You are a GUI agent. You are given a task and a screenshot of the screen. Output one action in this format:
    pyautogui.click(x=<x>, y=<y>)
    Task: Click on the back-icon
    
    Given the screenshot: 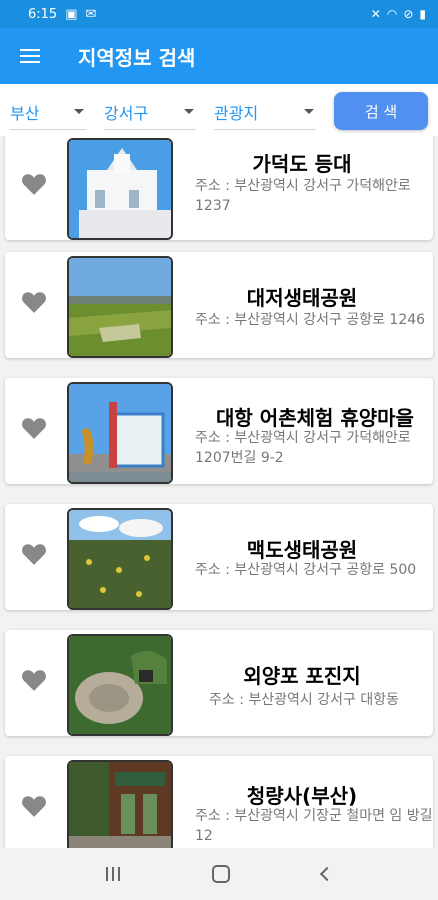 What is the action you would take?
    pyautogui.click(x=327, y=874)
    